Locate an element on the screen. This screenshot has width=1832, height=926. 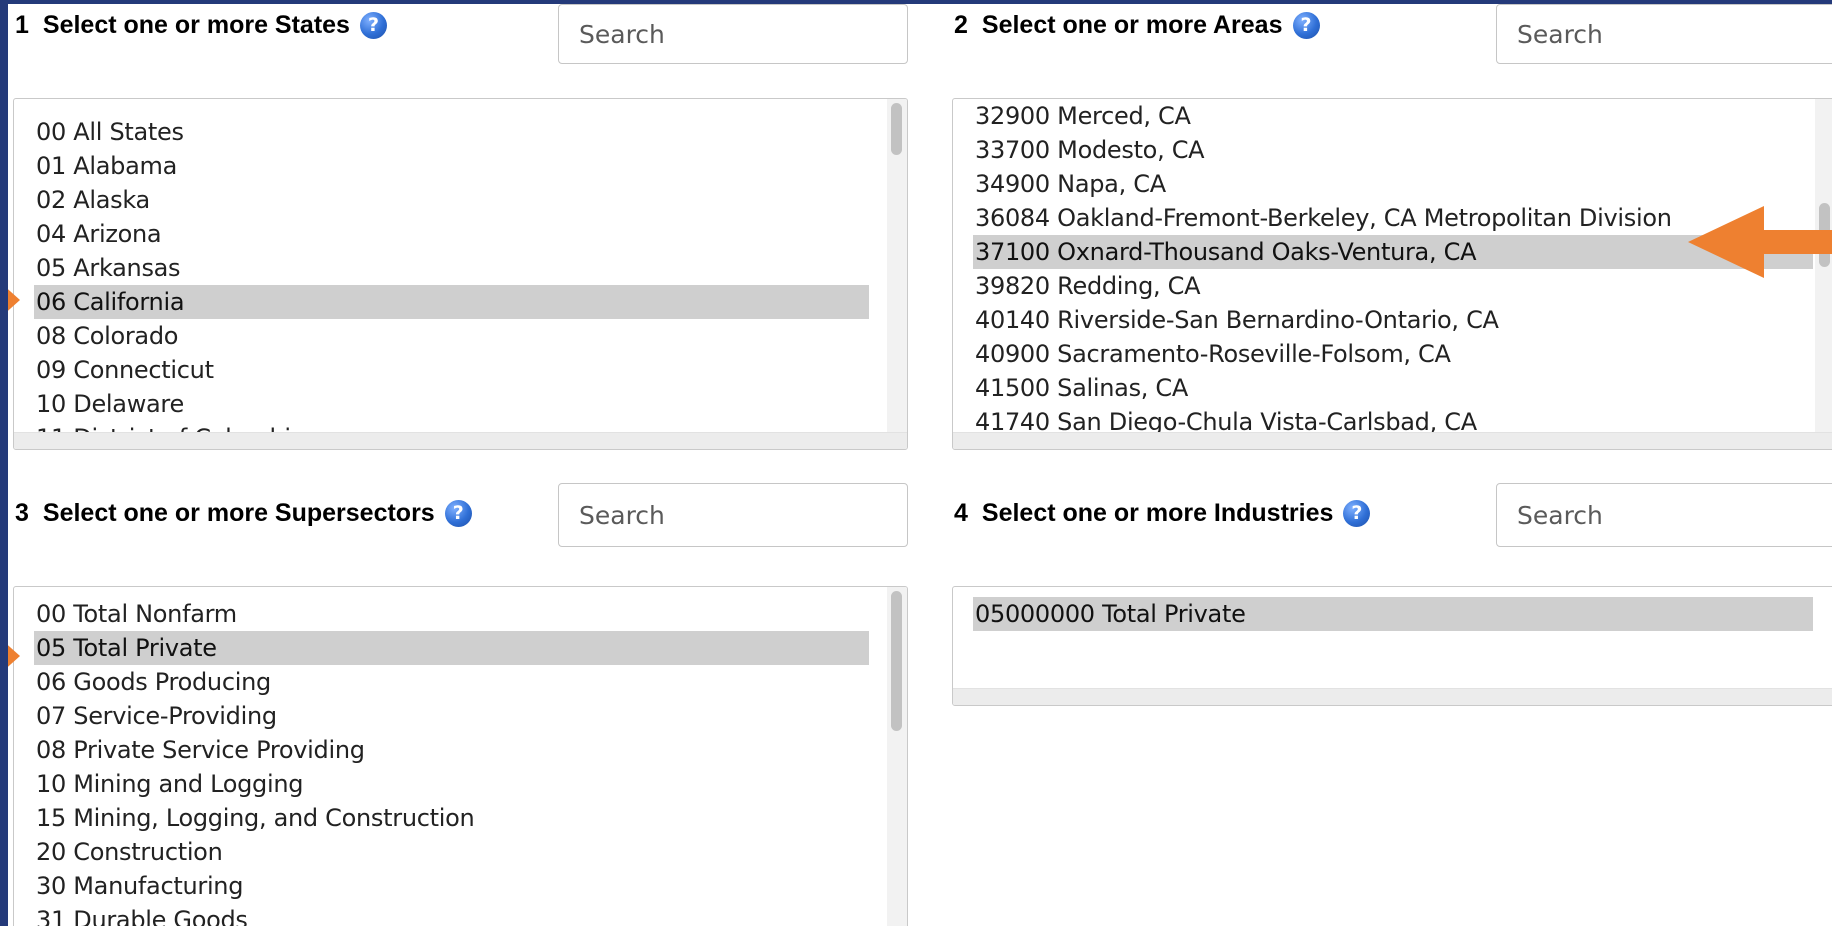
list-option: 05 Arkansas is located at coordinates (451, 268).